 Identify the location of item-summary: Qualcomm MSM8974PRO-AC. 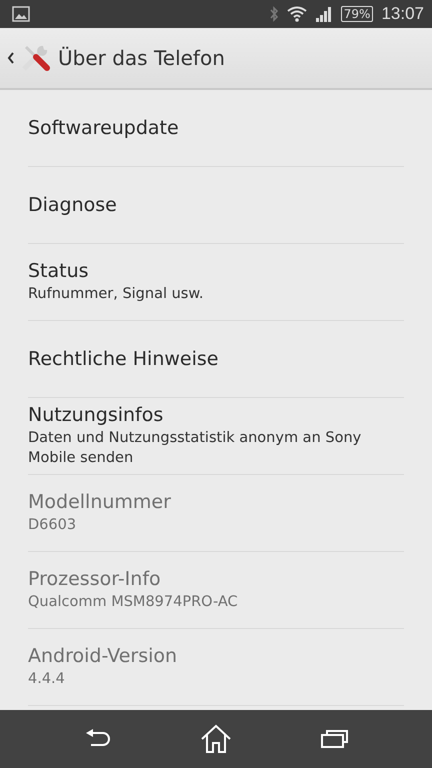
(133, 602).